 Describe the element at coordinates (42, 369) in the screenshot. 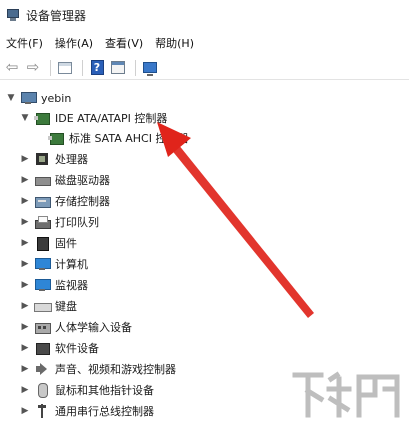

I see `speaker-icon` at that location.